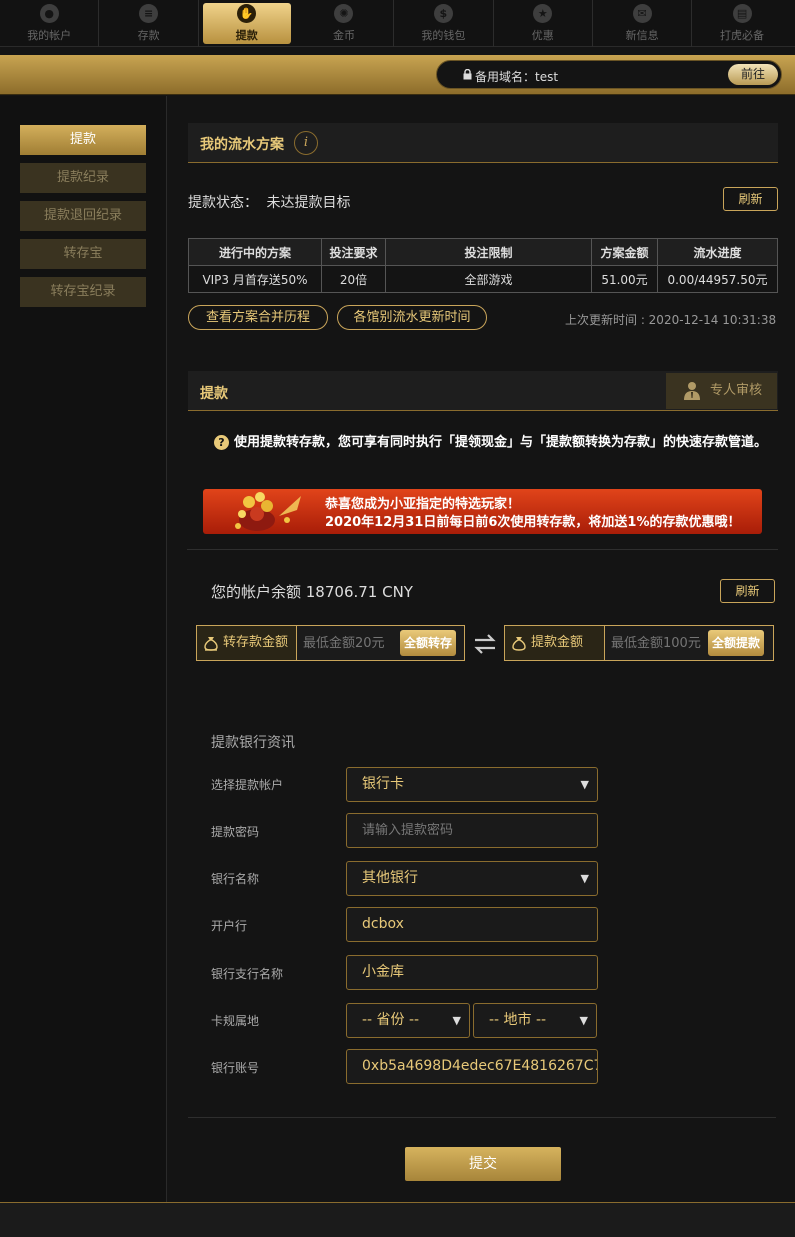  I want to click on footer, so click(397, 1219).